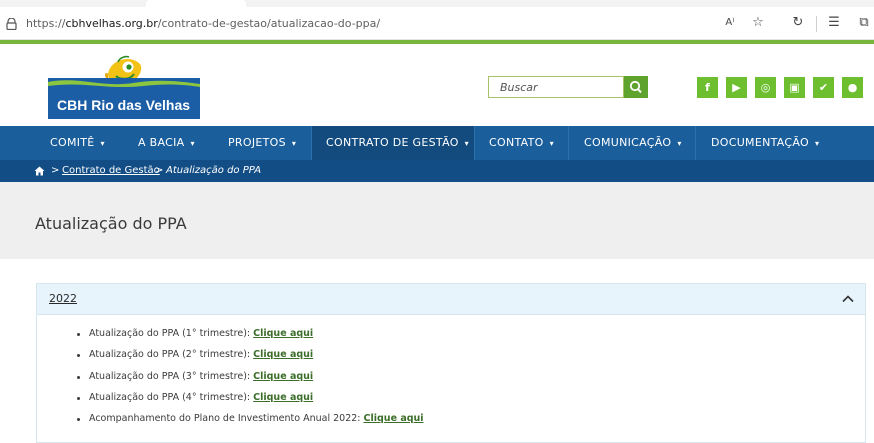  I want to click on nav-item-a-bacia: A BACIA ▾, so click(166, 143).